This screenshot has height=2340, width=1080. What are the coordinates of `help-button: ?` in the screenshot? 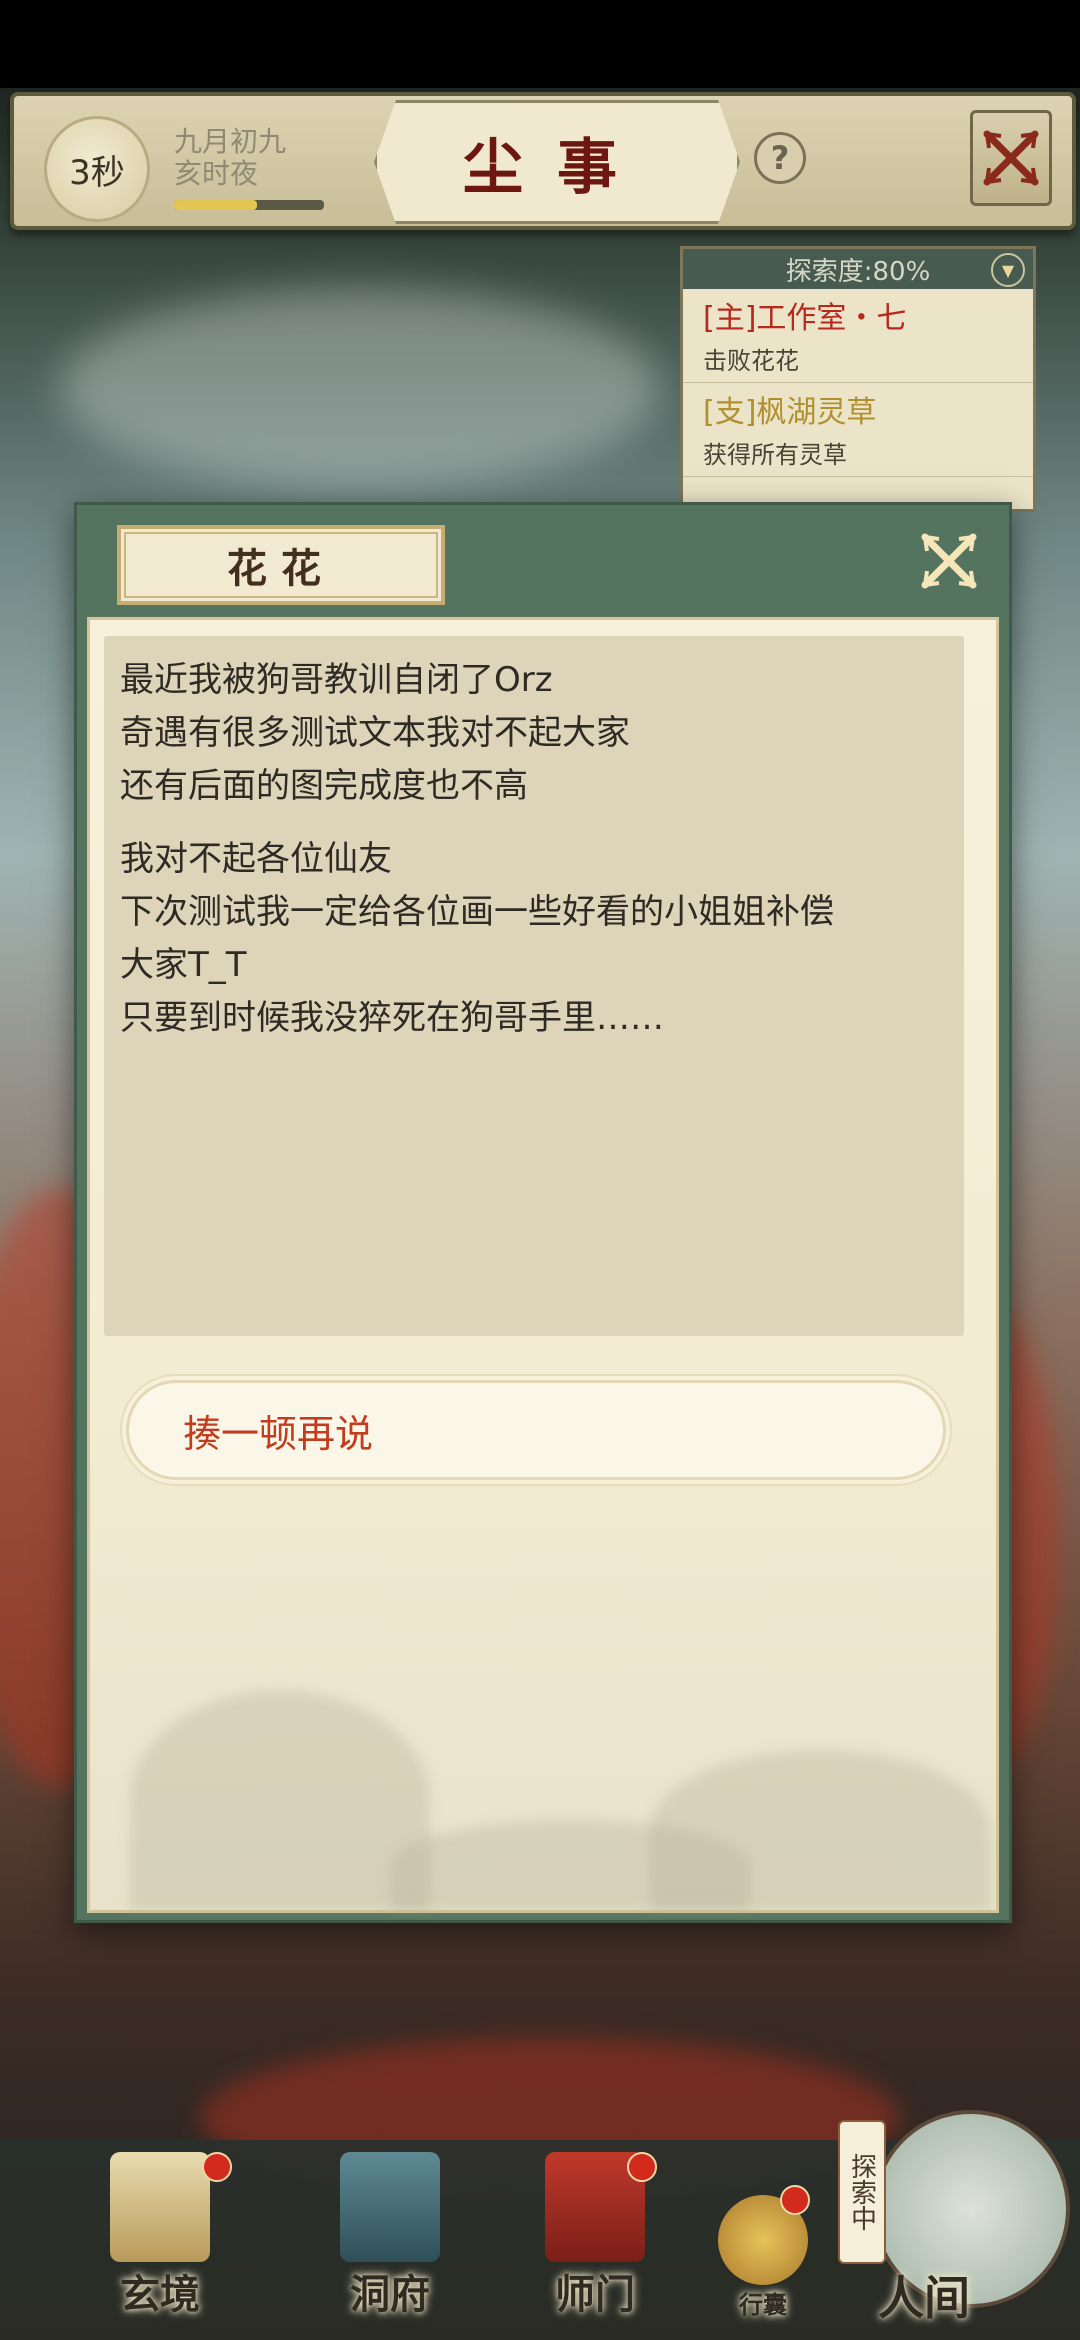 It's located at (780, 158).